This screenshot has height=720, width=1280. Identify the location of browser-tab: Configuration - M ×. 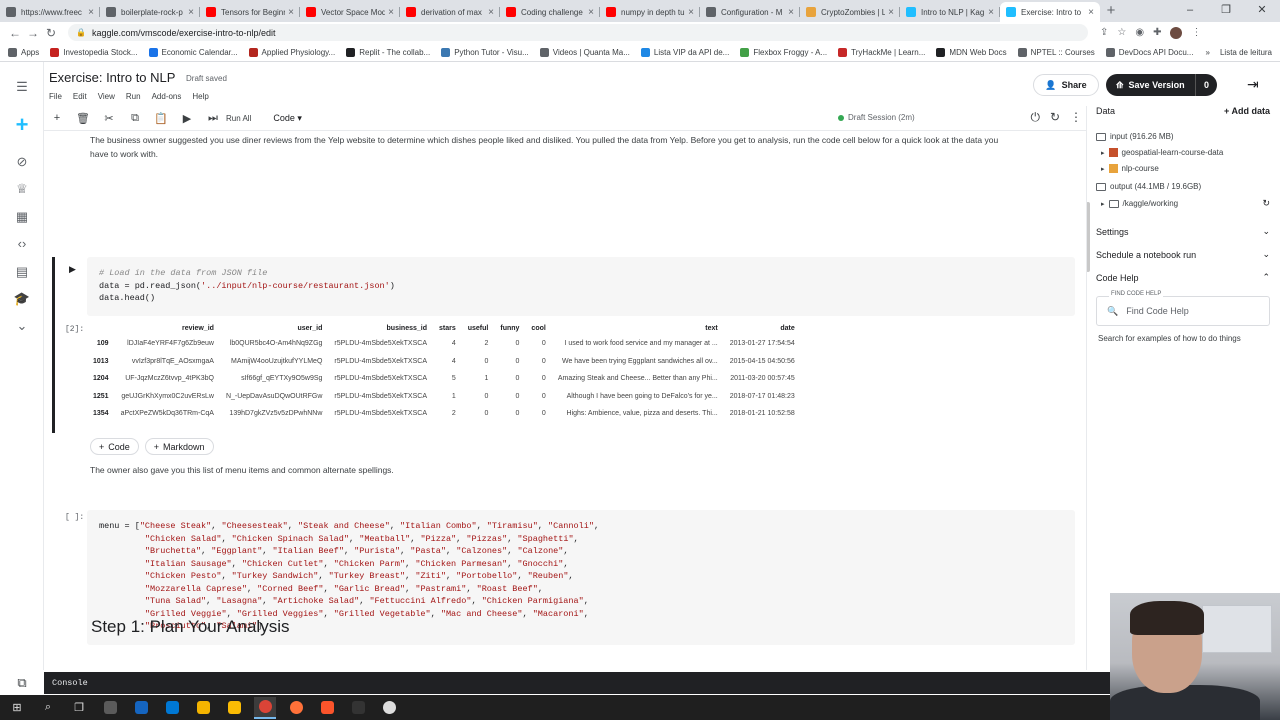
(750, 12).